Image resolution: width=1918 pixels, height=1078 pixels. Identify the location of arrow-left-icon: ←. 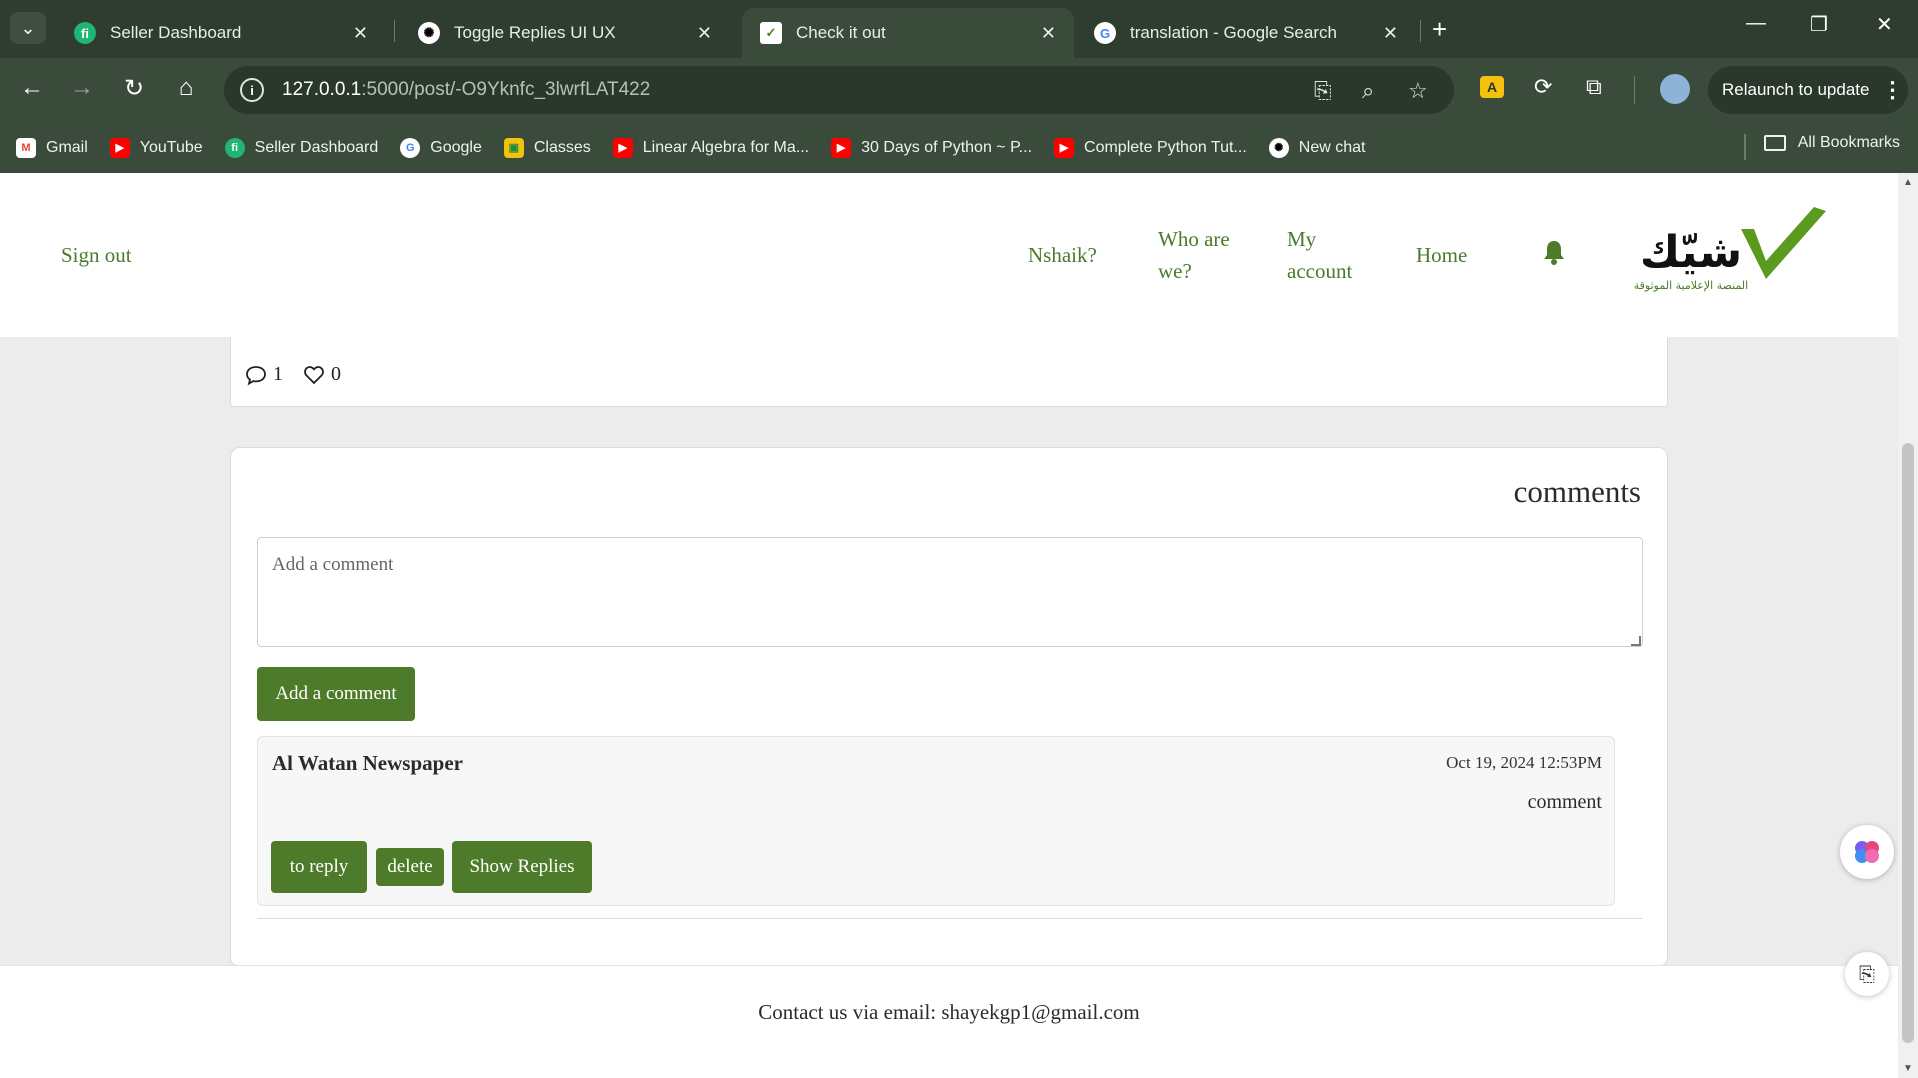
(32, 87).